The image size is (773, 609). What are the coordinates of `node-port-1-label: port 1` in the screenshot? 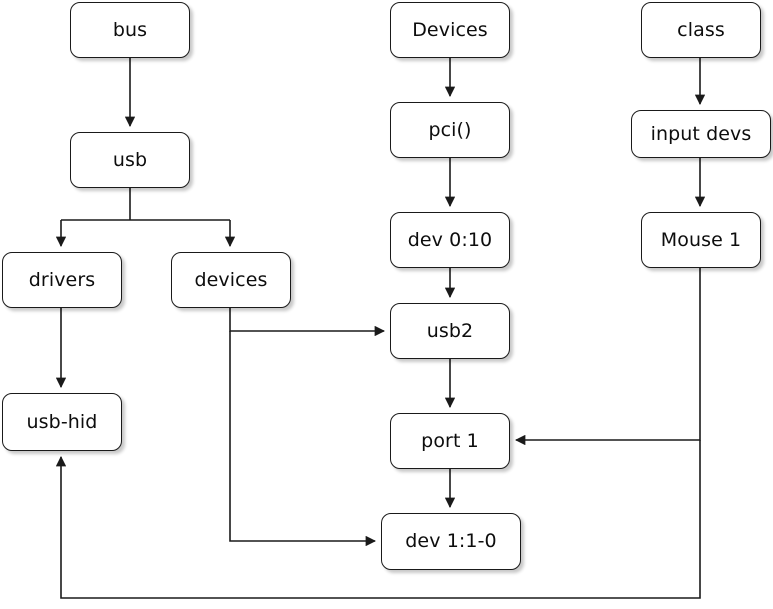 It's located at (450, 440).